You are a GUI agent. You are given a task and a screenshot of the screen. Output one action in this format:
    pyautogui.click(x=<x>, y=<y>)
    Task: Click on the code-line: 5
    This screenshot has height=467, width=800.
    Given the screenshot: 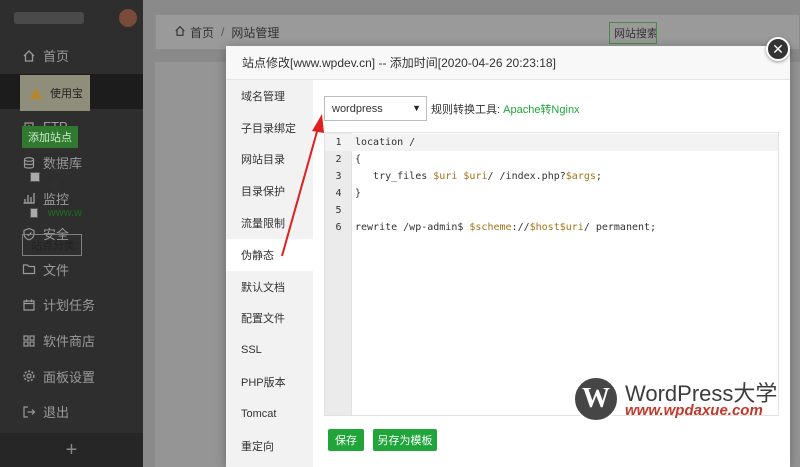 What is the action you would take?
    pyautogui.click(x=551, y=210)
    